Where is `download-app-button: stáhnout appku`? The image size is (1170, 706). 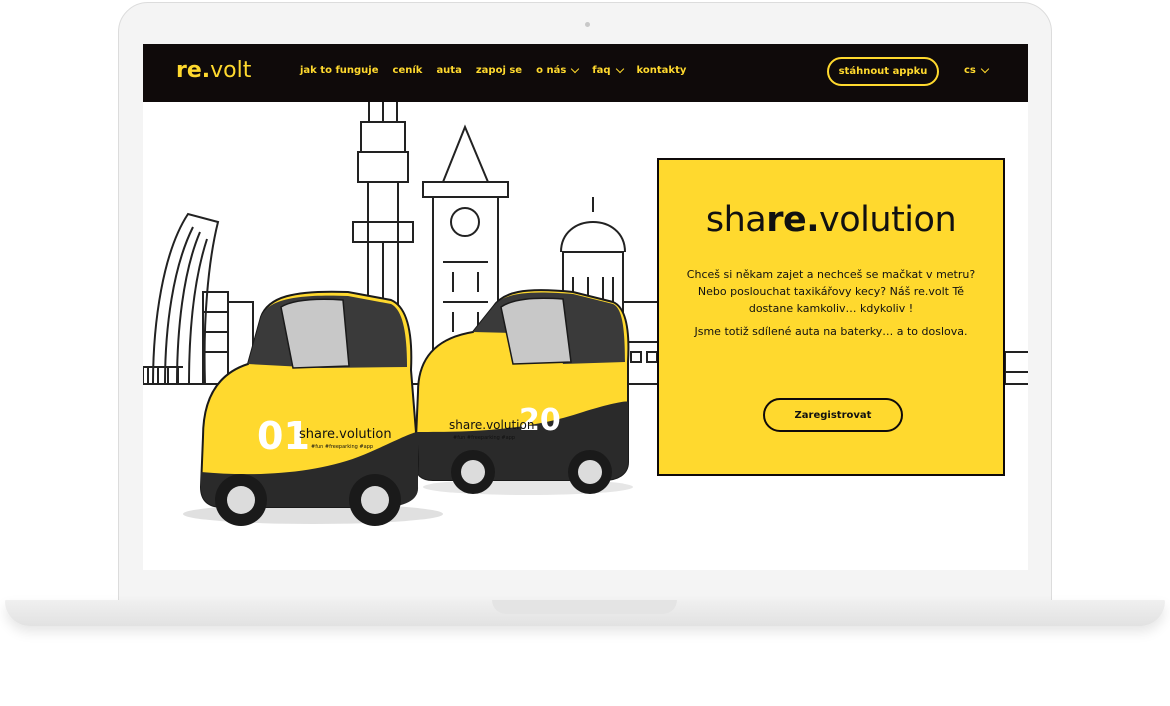 download-app-button: stáhnout appku is located at coordinates (883, 71).